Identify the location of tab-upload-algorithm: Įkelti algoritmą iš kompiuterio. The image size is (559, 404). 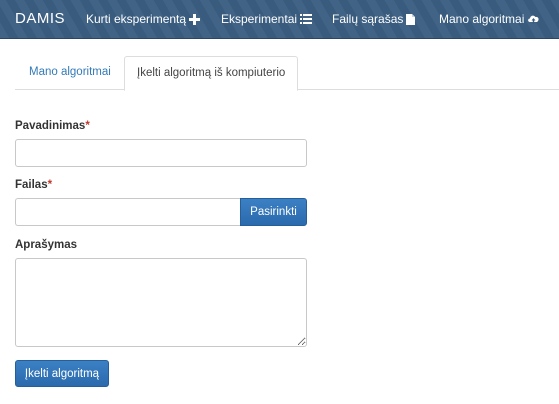
(211, 73).